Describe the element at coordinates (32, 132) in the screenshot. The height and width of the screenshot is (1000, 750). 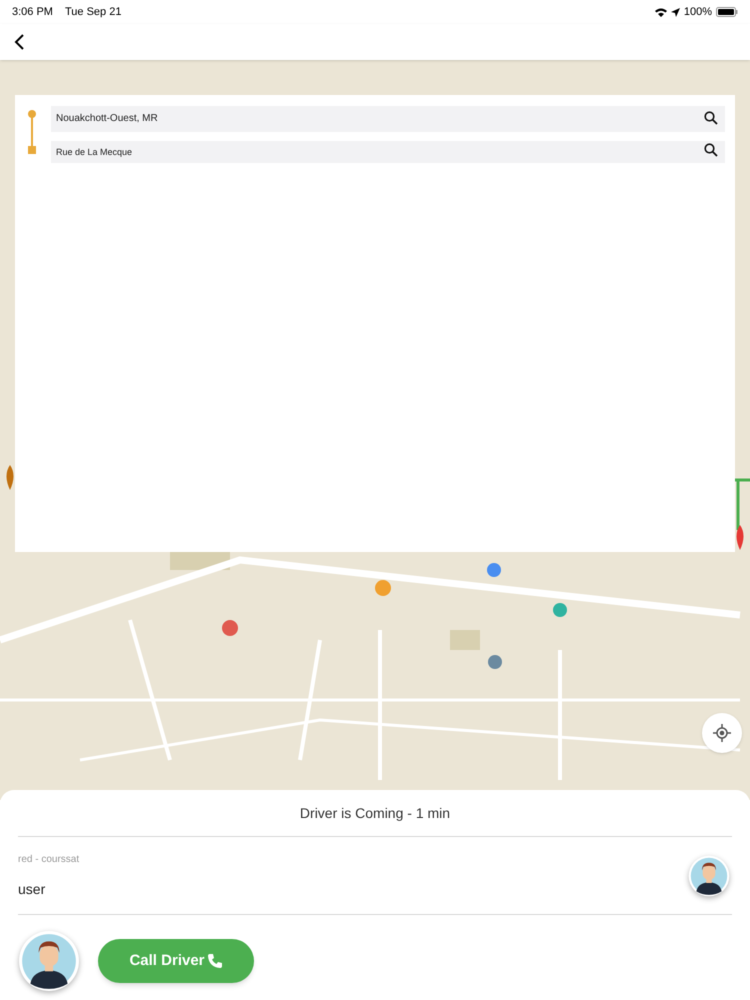
I see `route-line-icon` at that location.